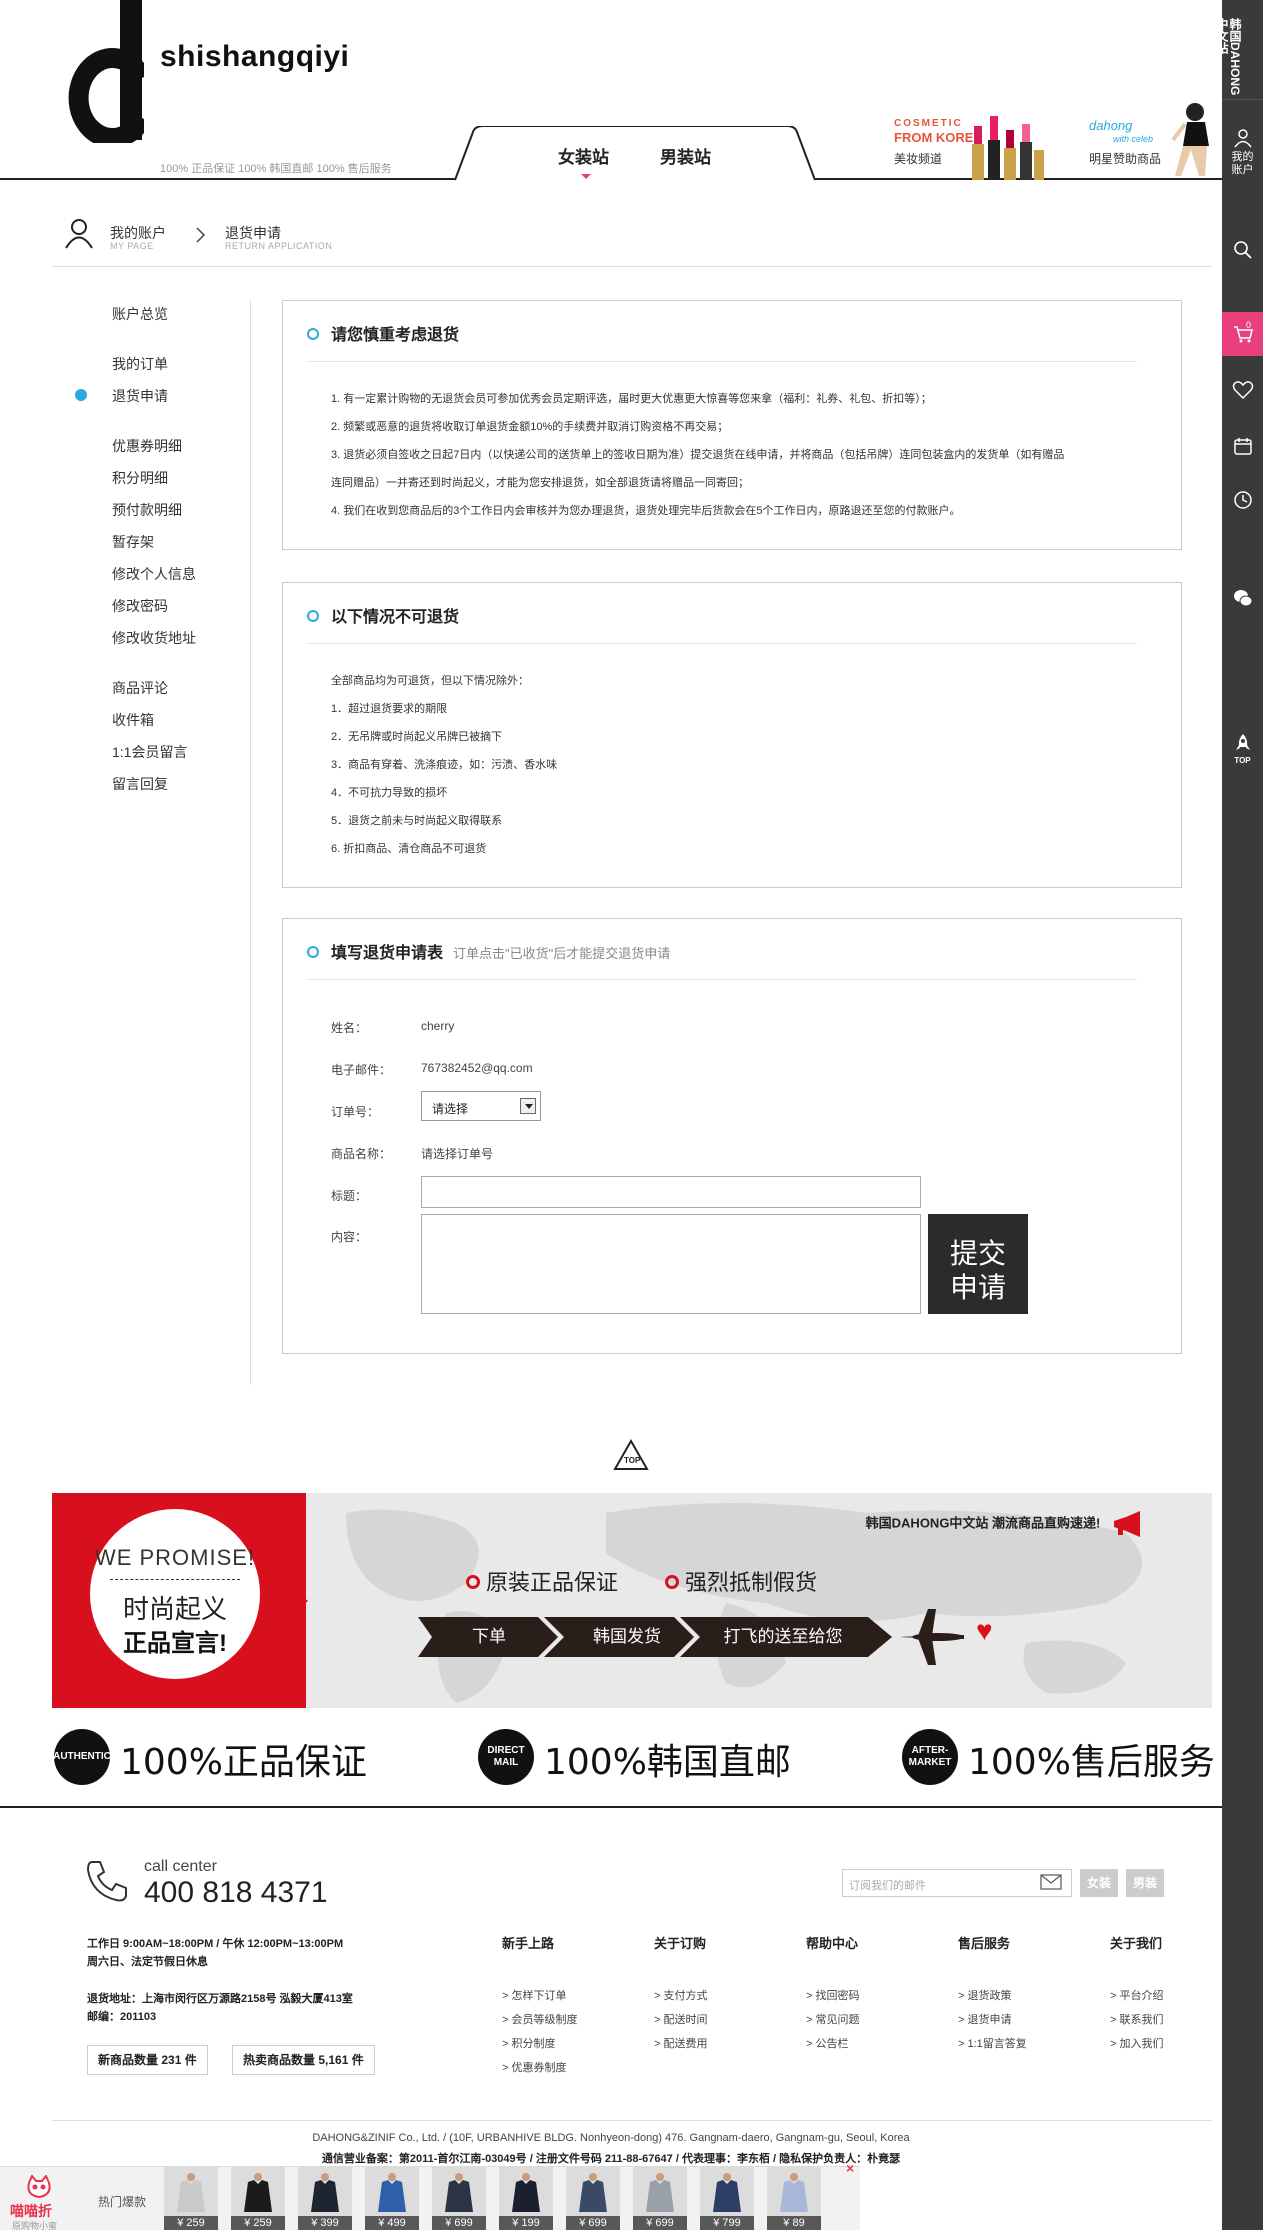 The image size is (1263, 2230). I want to click on footer-link: > 支付方式, so click(680, 1995).